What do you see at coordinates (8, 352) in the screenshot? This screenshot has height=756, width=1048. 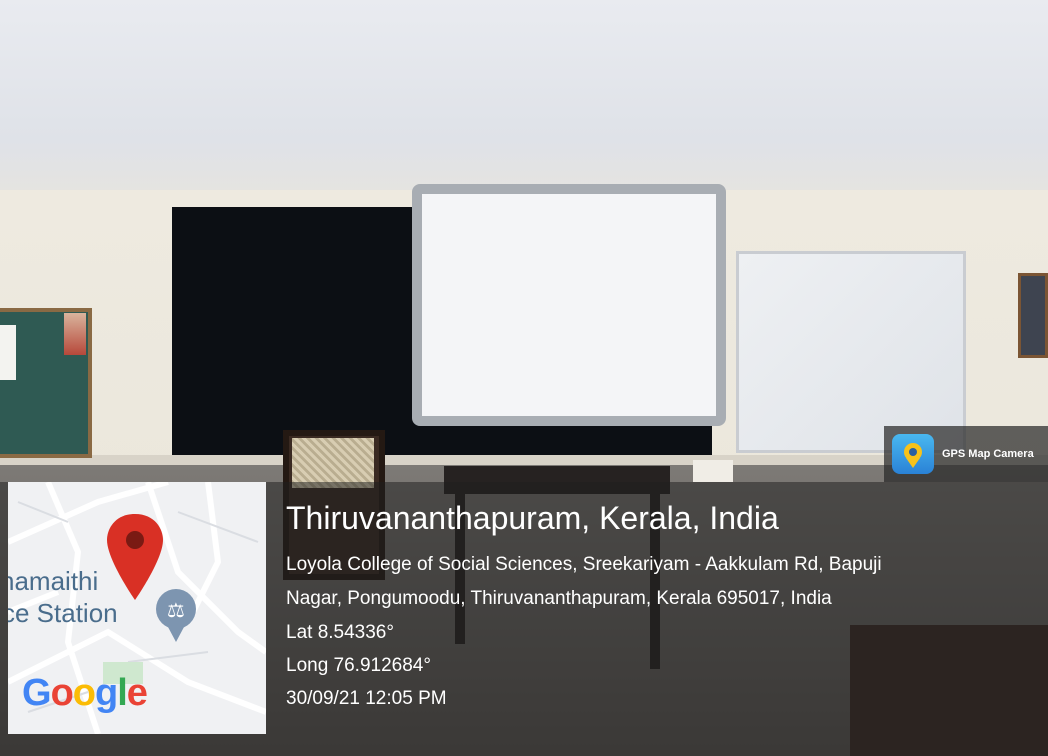 I see `notice-paper` at bounding box center [8, 352].